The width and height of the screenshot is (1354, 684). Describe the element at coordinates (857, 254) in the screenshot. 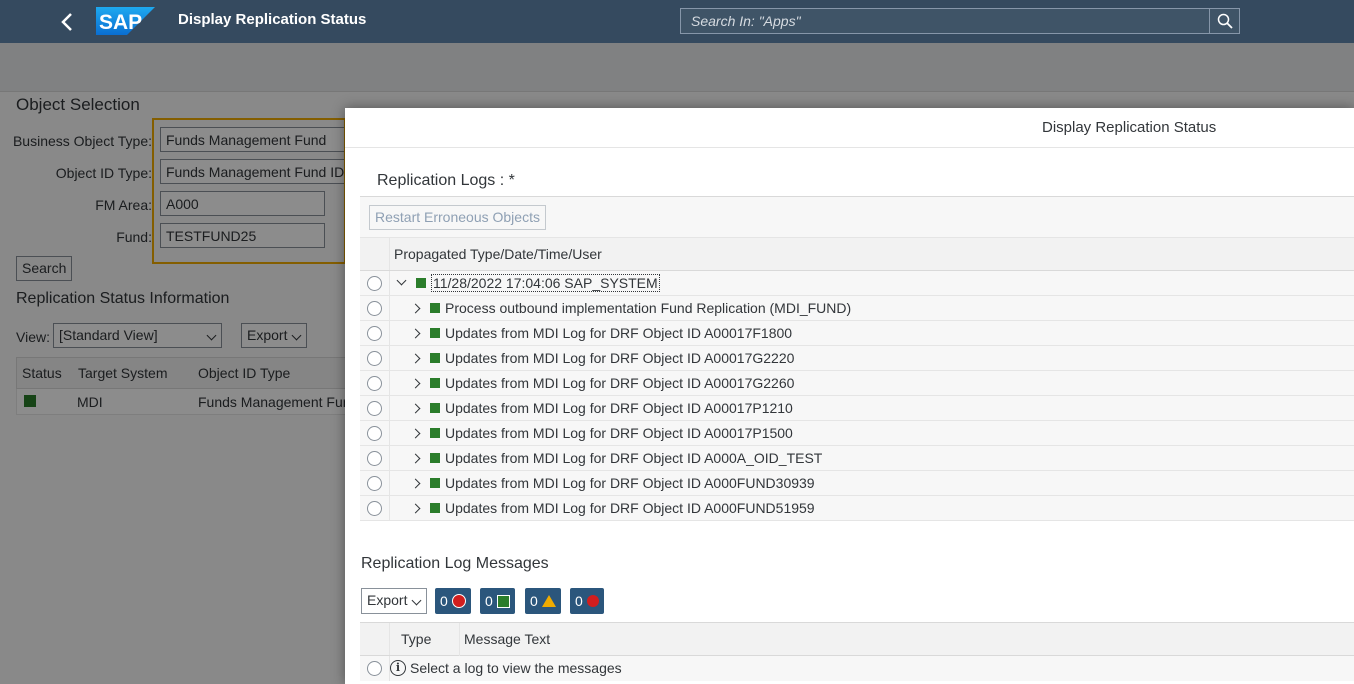

I see `tree-header: Propagated Type/Date/Time/User` at that location.